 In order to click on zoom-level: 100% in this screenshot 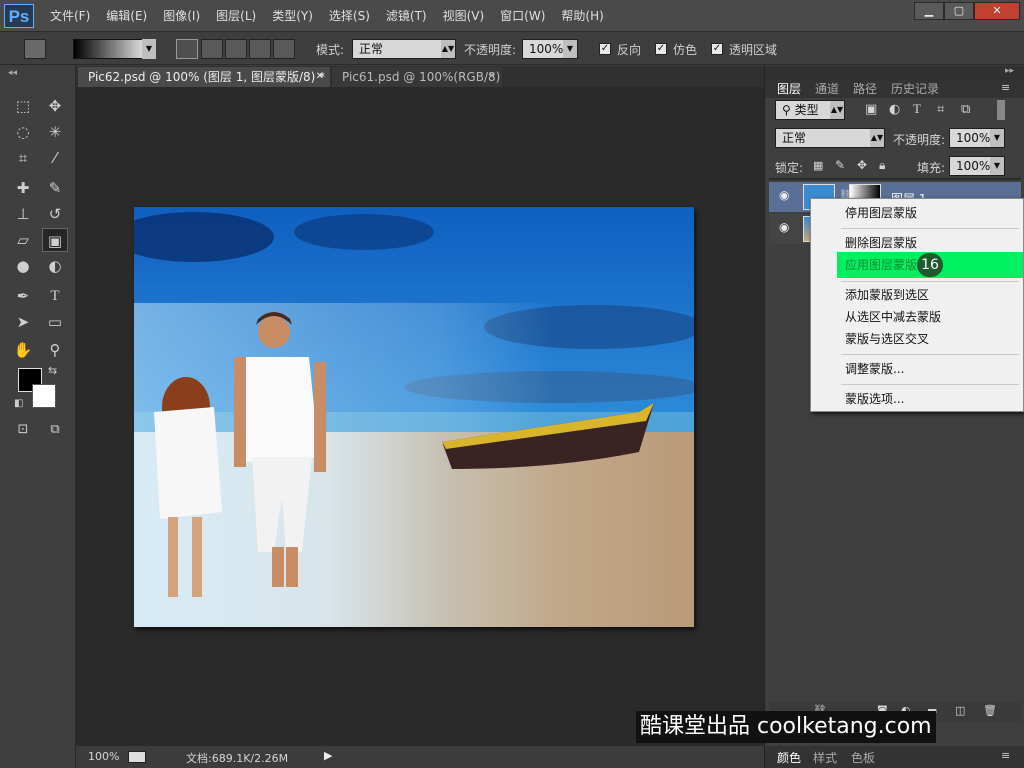, I will do `click(103, 756)`.